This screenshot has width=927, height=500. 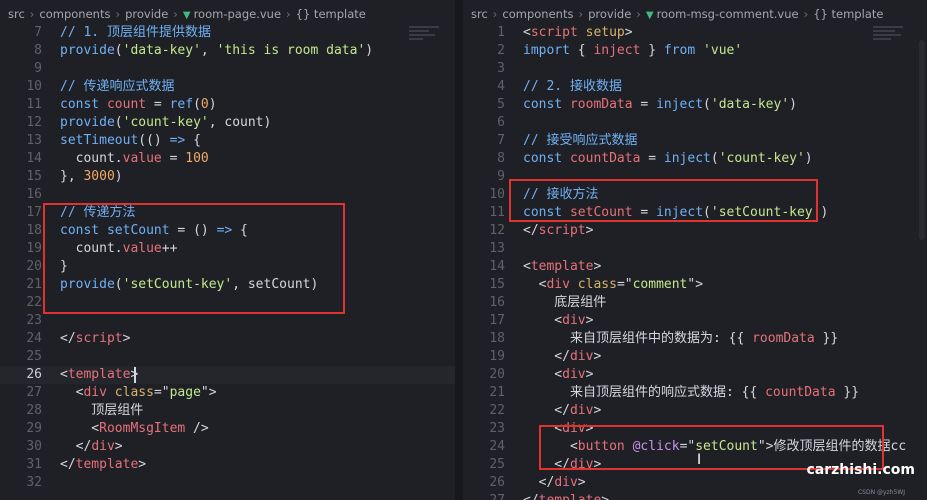 I want to click on code-line: 14 count.value = 100, so click(x=227, y=159).